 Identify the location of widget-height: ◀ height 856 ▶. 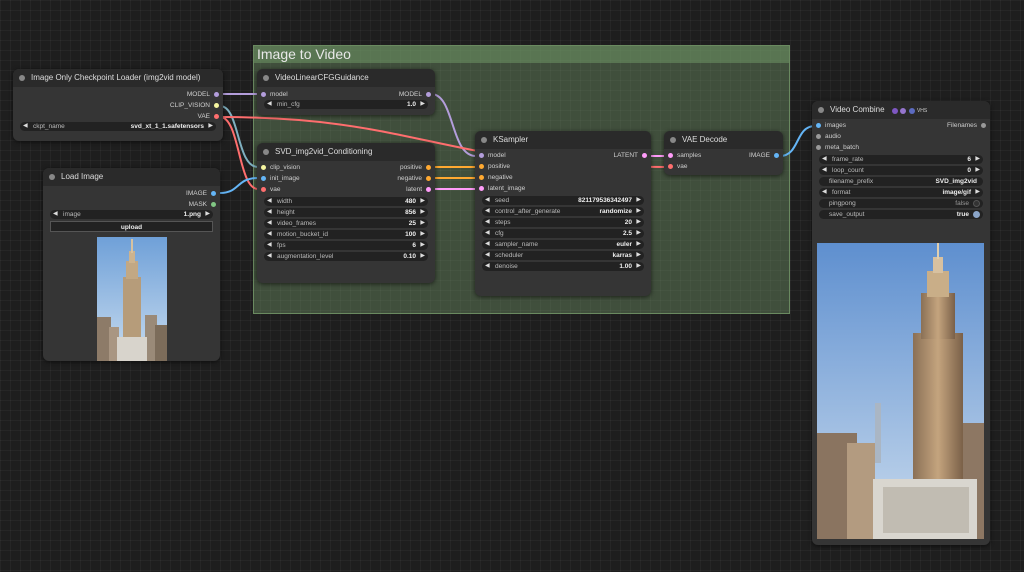
(346, 212).